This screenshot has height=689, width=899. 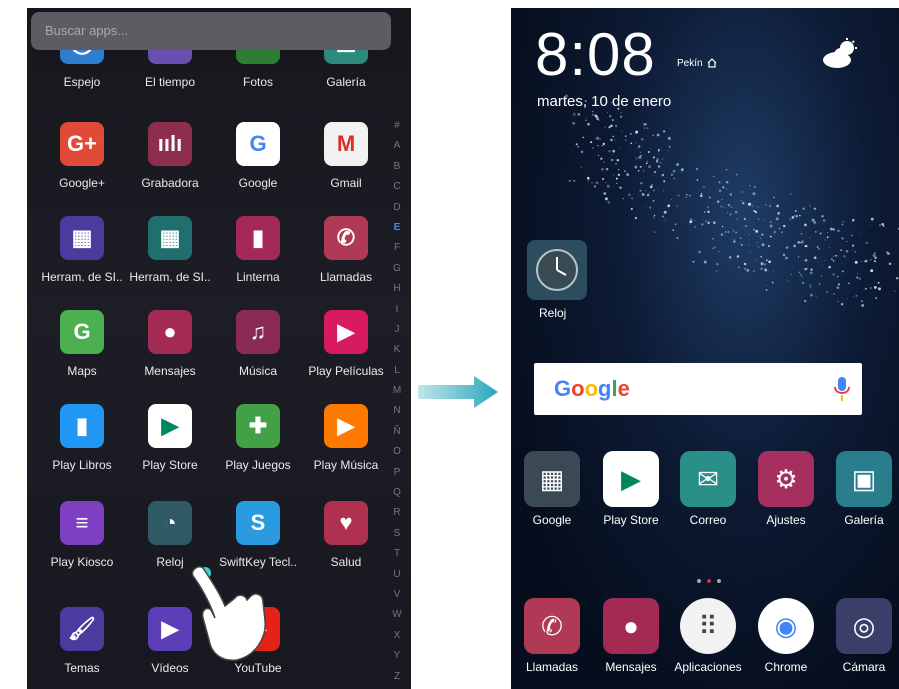 What do you see at coordinates (170, 82) in the screenshot?
I see `app-label: El tiempo` at bounding box center [170, 82].